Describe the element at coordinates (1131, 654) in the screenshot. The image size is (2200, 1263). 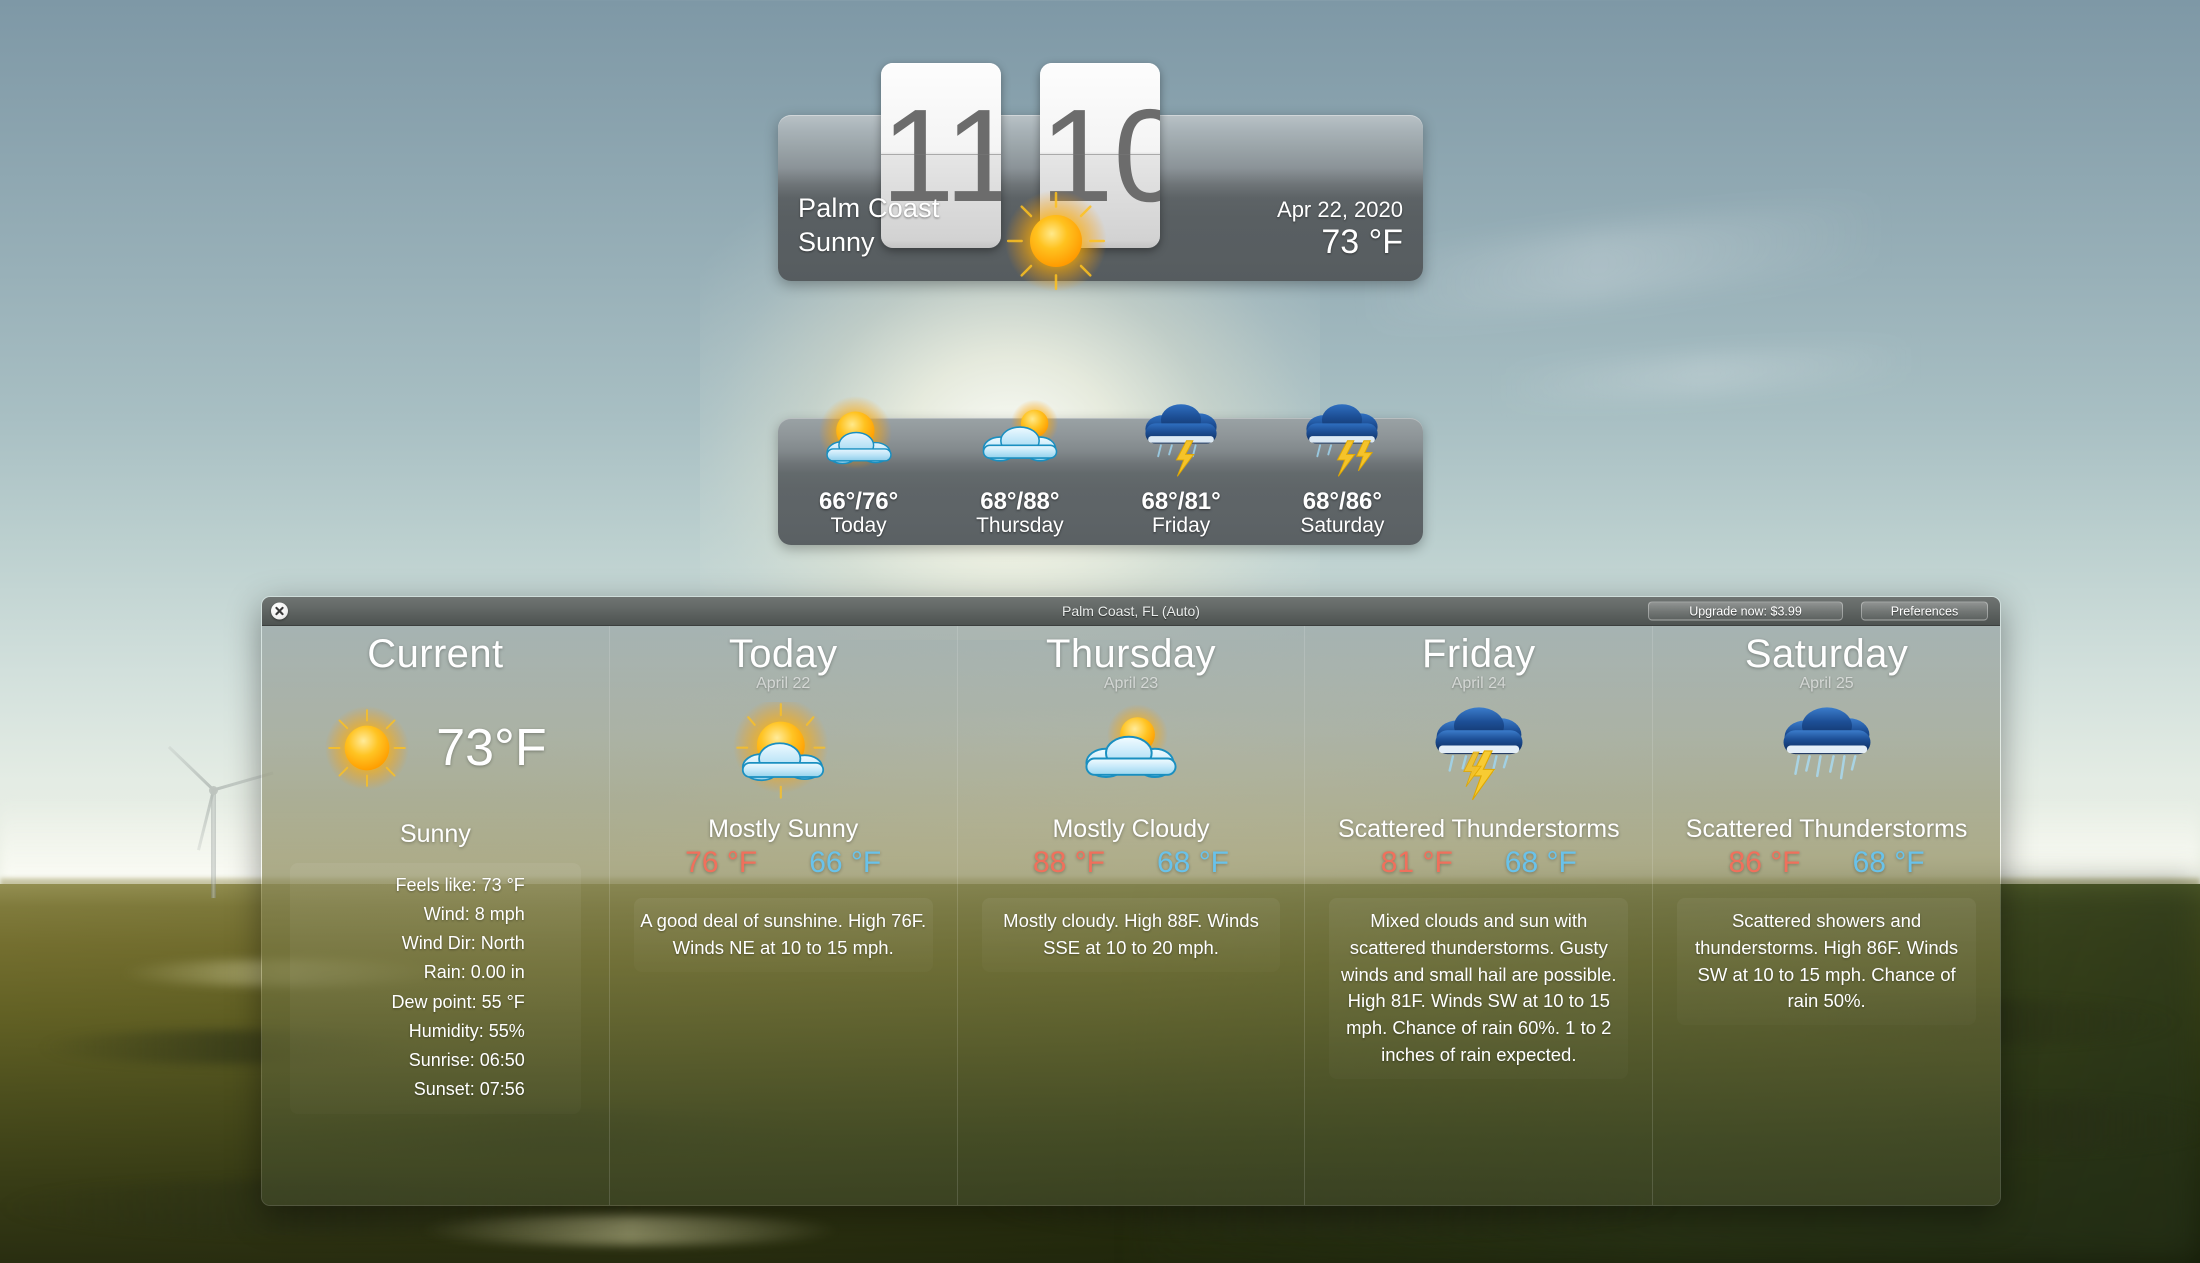
I see `day-title: Thursday` at that location.